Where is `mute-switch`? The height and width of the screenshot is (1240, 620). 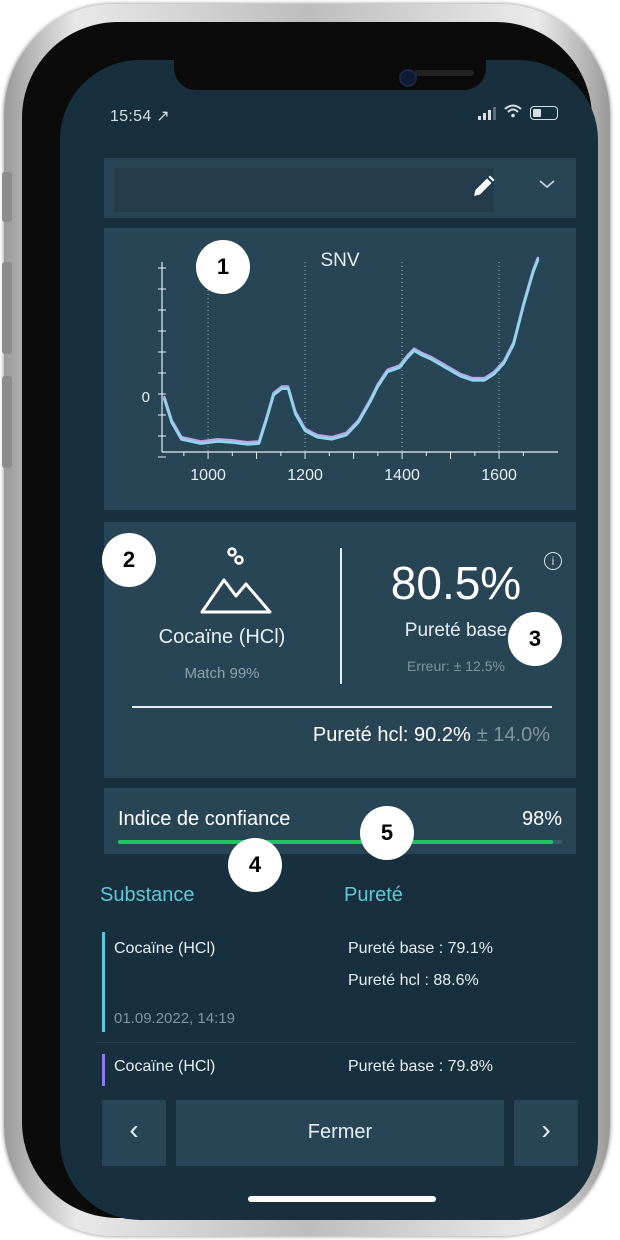
mute-switch is located at coordinates (7, 197).